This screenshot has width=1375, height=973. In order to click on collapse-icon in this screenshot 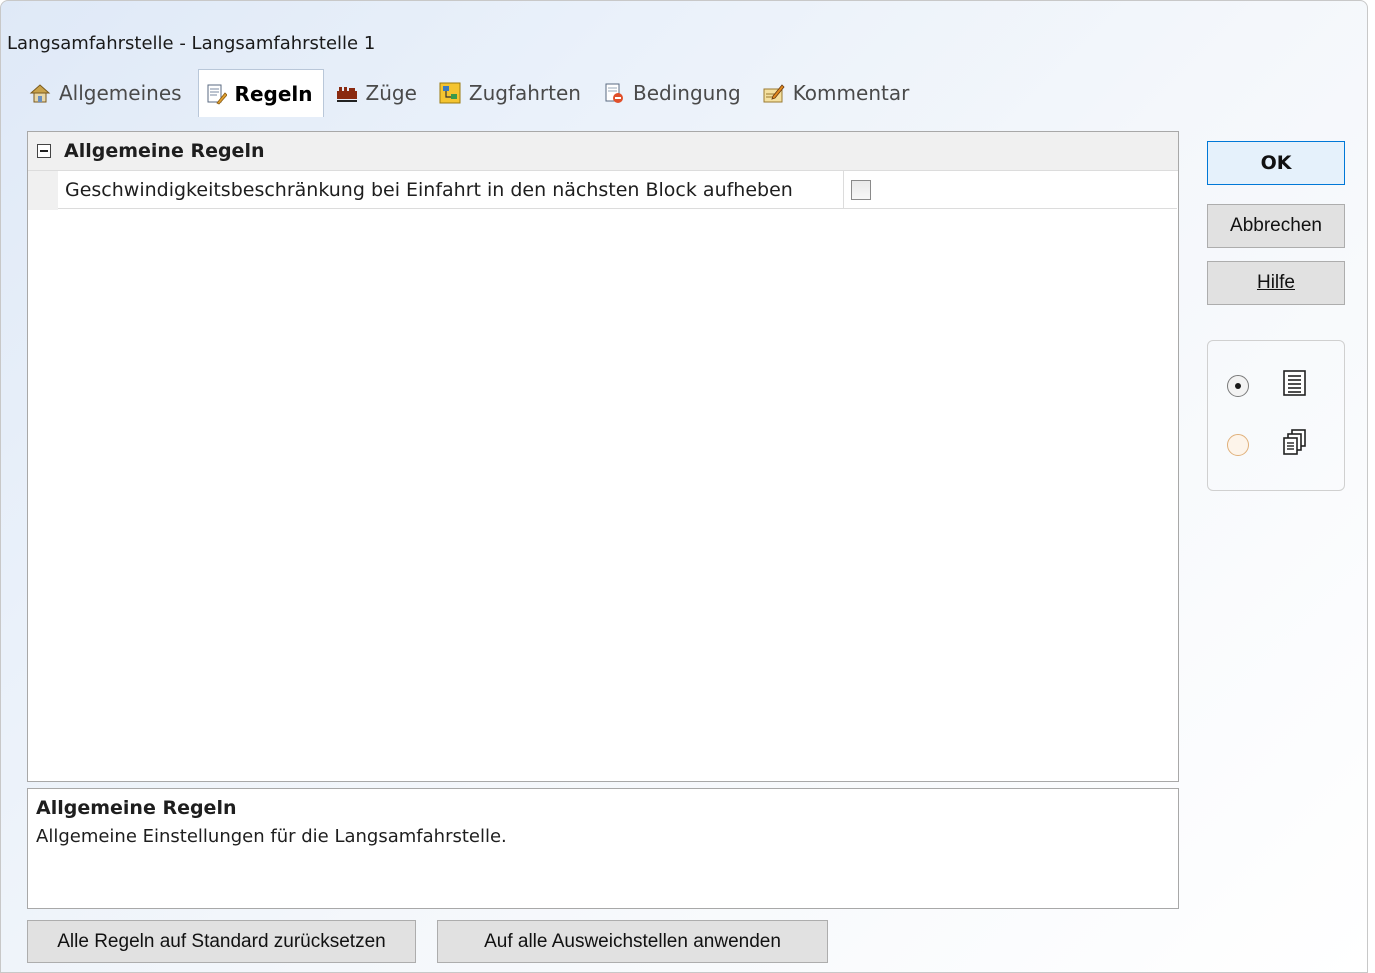, I will do `click(44, 151)`.